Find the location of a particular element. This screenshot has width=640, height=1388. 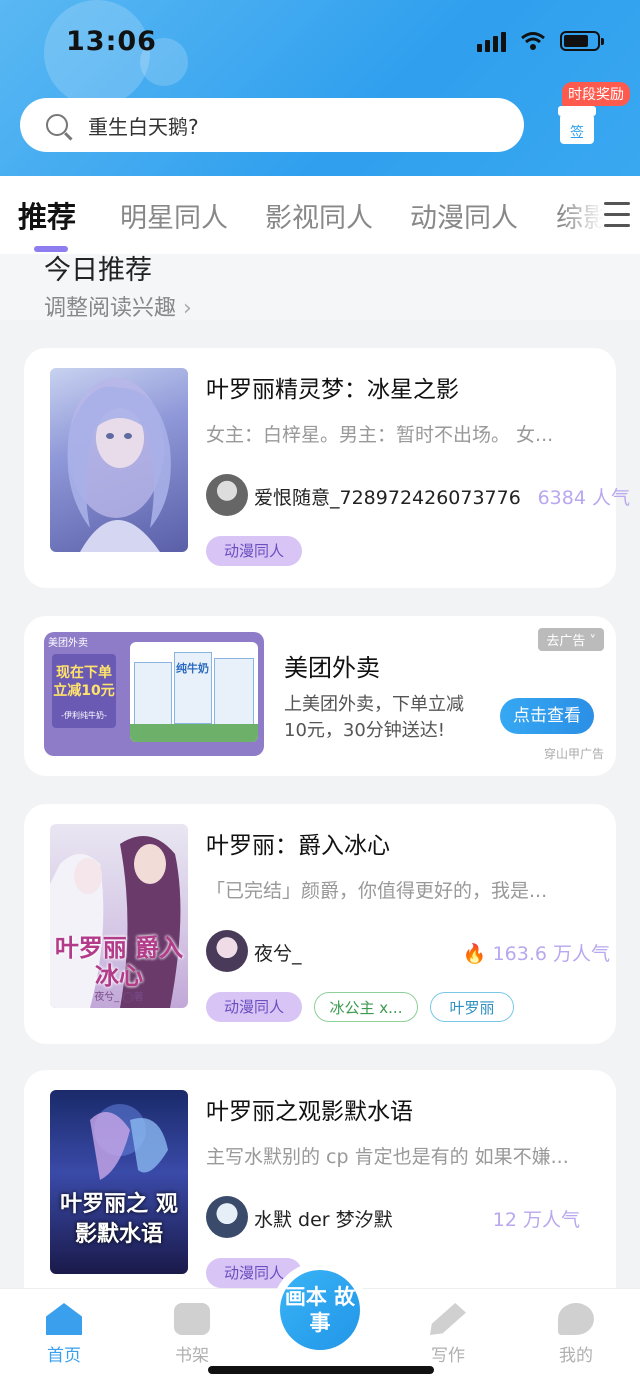

nav-bookshelf-label: 书架 is located at coordinates (192, 1356).